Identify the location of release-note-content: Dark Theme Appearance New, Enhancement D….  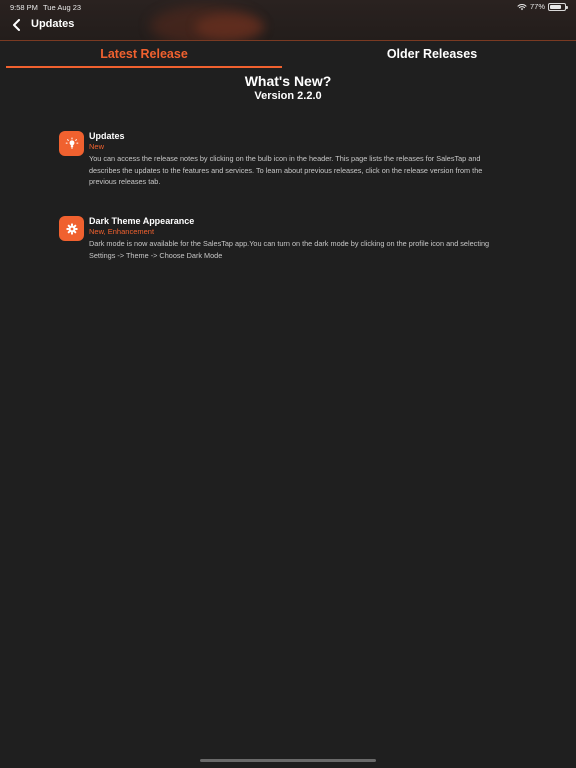
(299, 238).